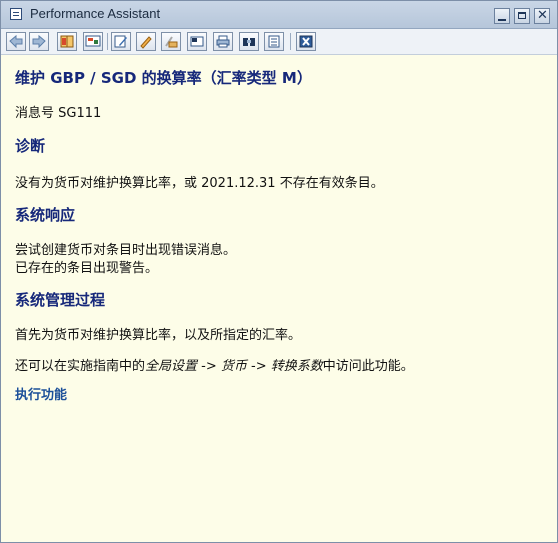 The width and height of the screenshot is (558, 543). I want to click on maximize-icon, so click(522, 15).